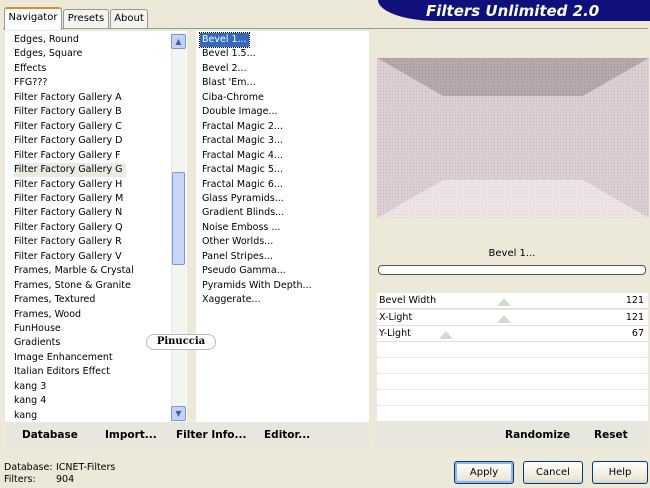 The width and height of the screenshot is (650, 488). What do you see at coordinates (72, 286) in the screenshot?
I see `category-item: Frames, Stone & Granite` at bounding box center [72, 286].